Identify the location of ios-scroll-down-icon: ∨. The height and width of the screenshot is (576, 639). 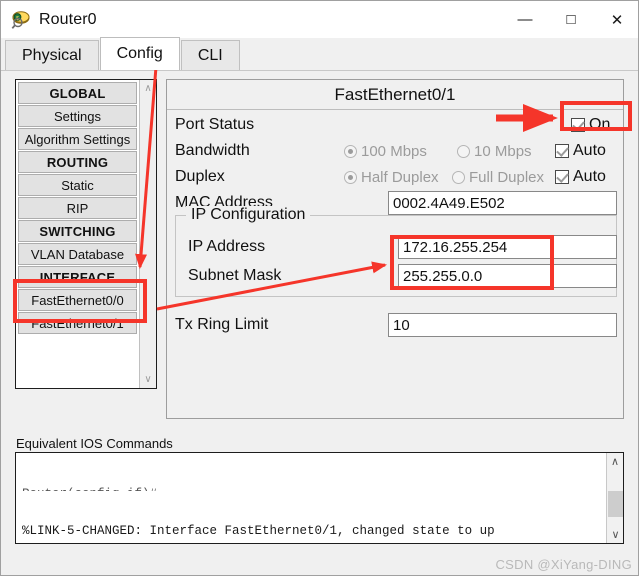
(615, 534).